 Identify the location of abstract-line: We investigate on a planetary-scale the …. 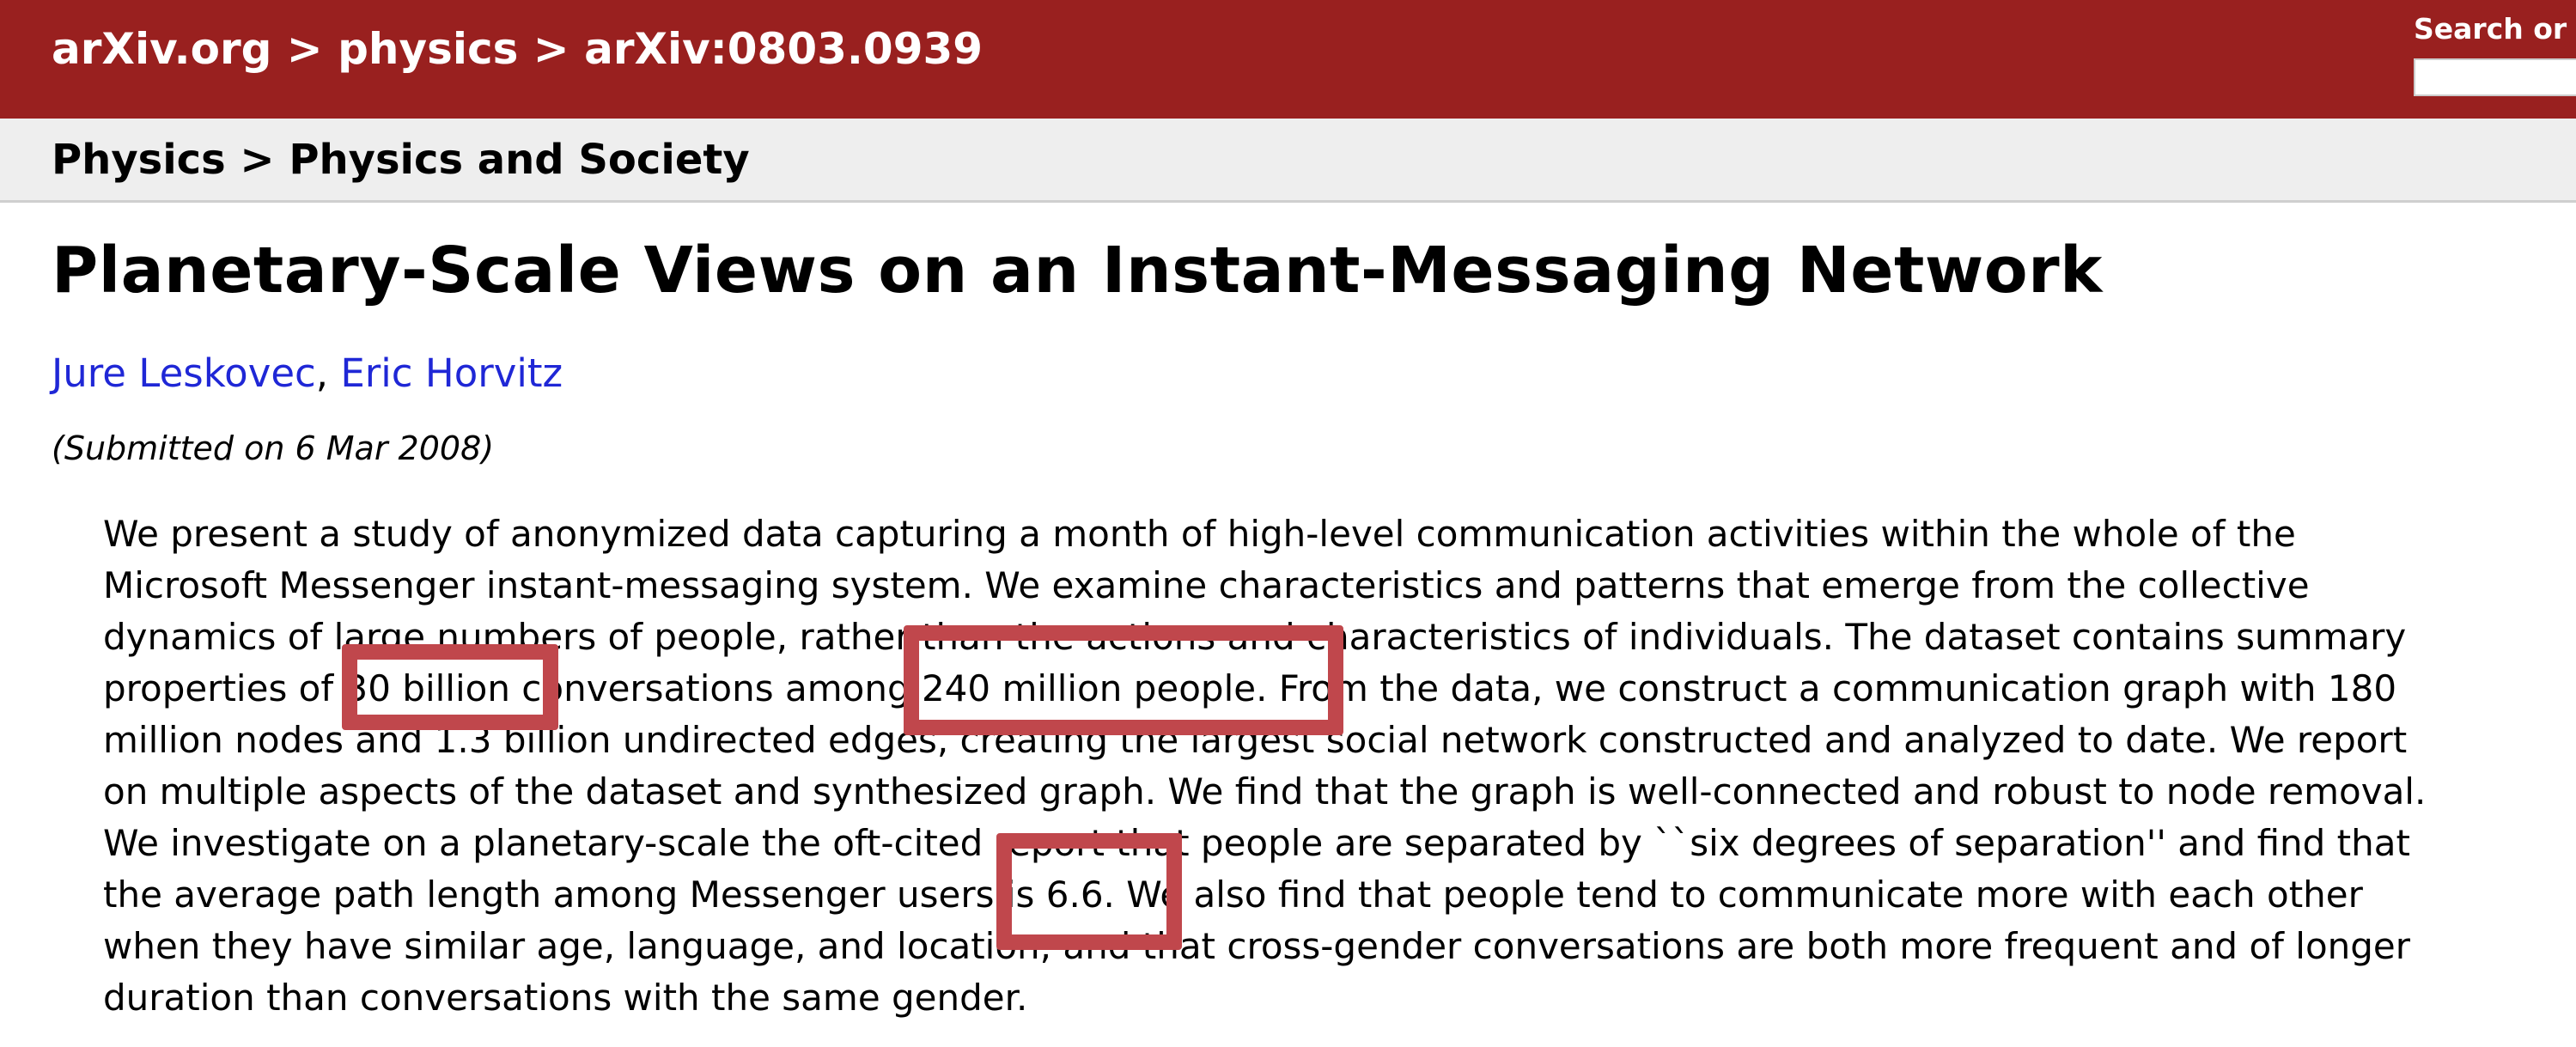
(1256, 843).